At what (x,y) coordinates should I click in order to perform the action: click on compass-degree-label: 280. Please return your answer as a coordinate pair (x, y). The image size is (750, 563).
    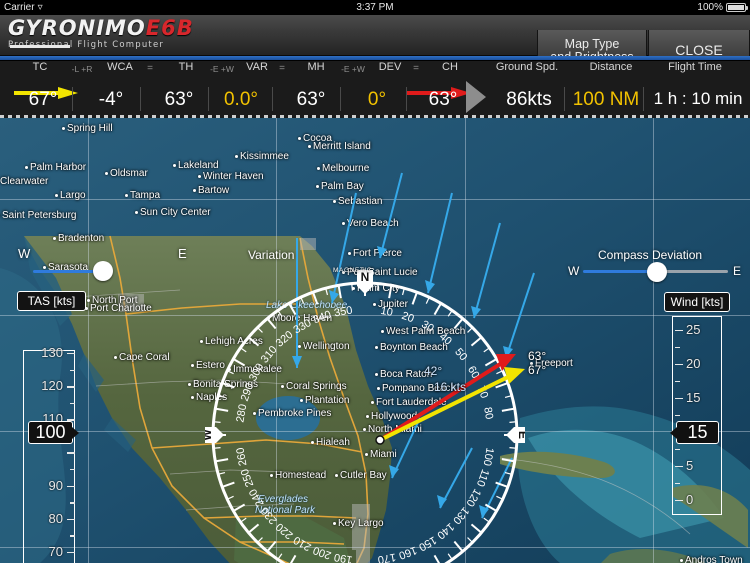
    Looking at the image, I should click on (241, 413).